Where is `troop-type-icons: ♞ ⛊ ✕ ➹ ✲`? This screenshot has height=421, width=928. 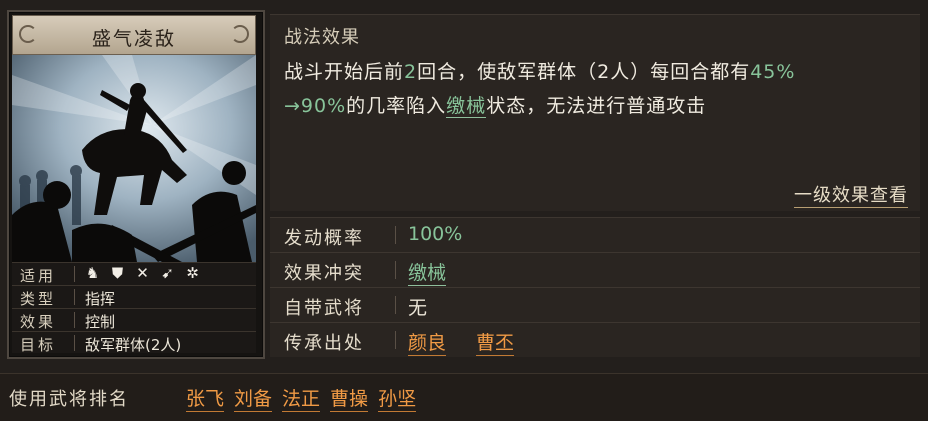
troop-type-icons: ♞ ⛊ ✕ ➹ ✲ is located at coordinates (142, 273).